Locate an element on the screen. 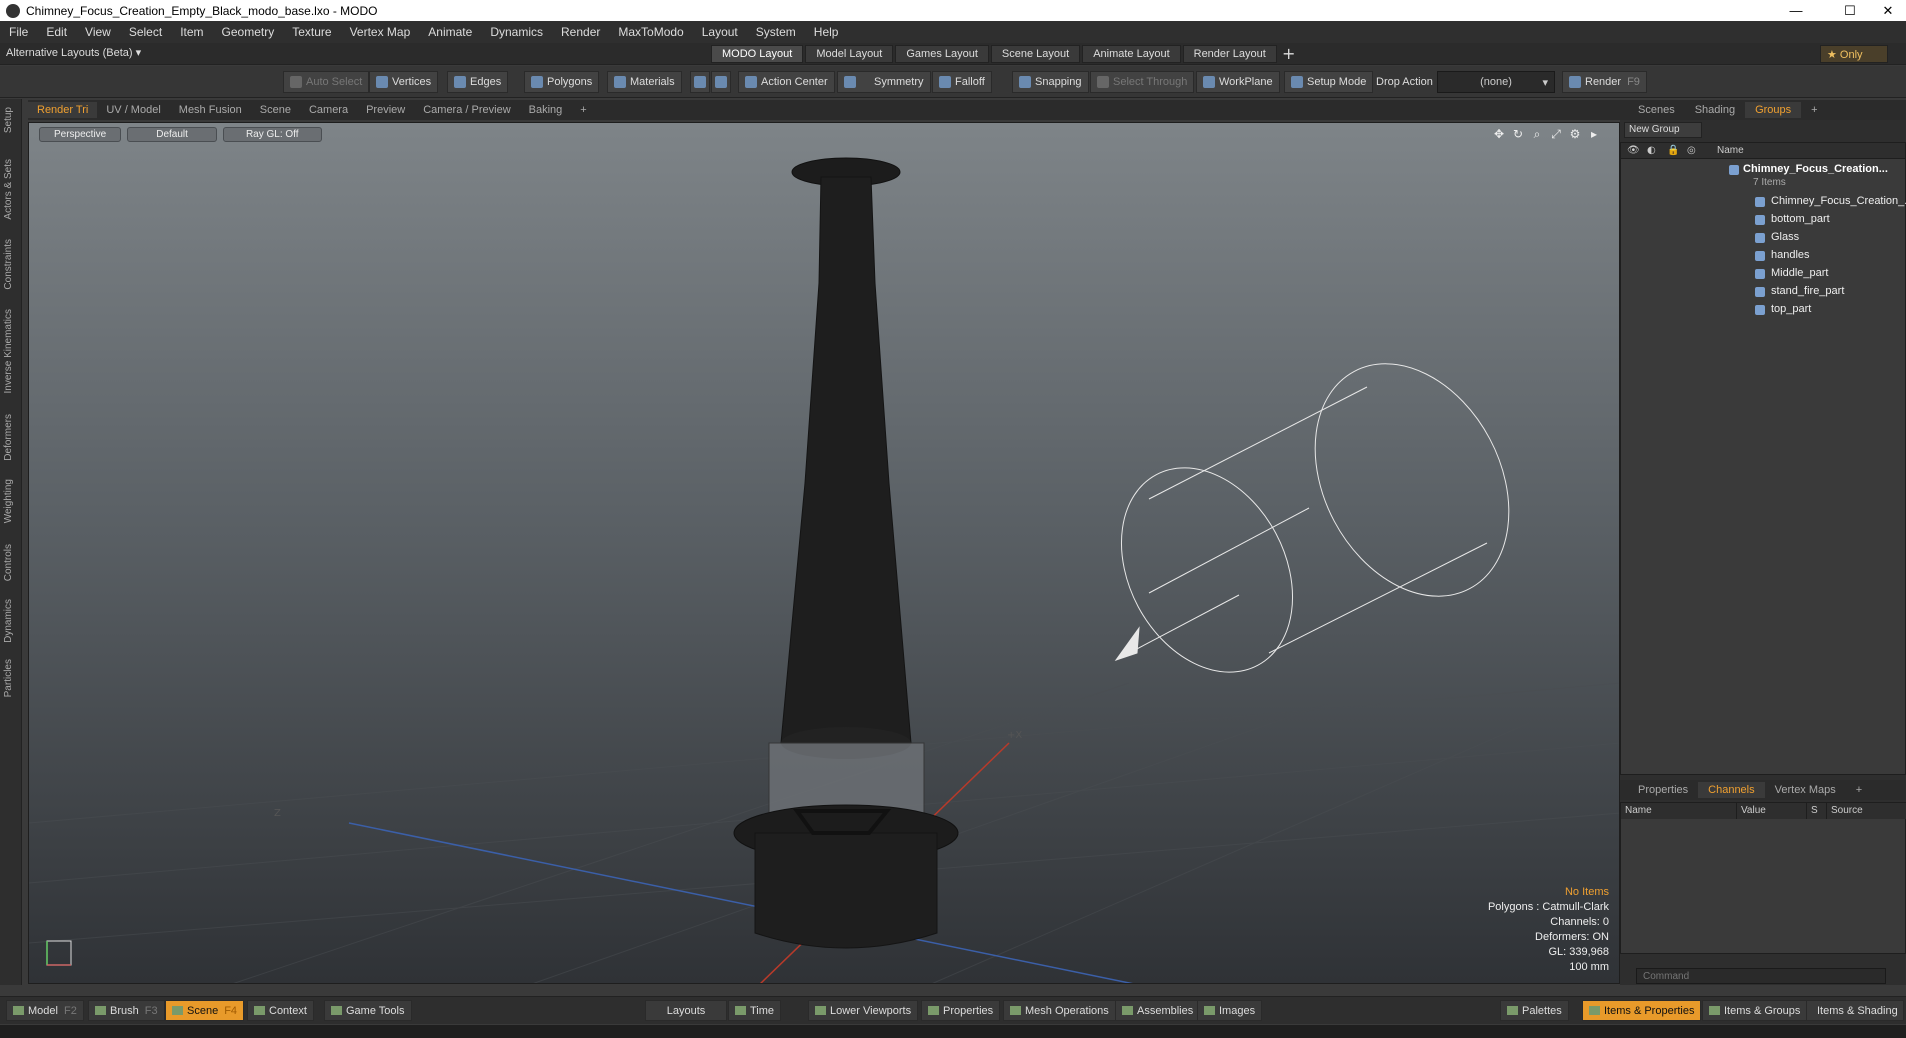 The image size is (1906, 1038). time-button: Time is located at coordinates (755, 1010).